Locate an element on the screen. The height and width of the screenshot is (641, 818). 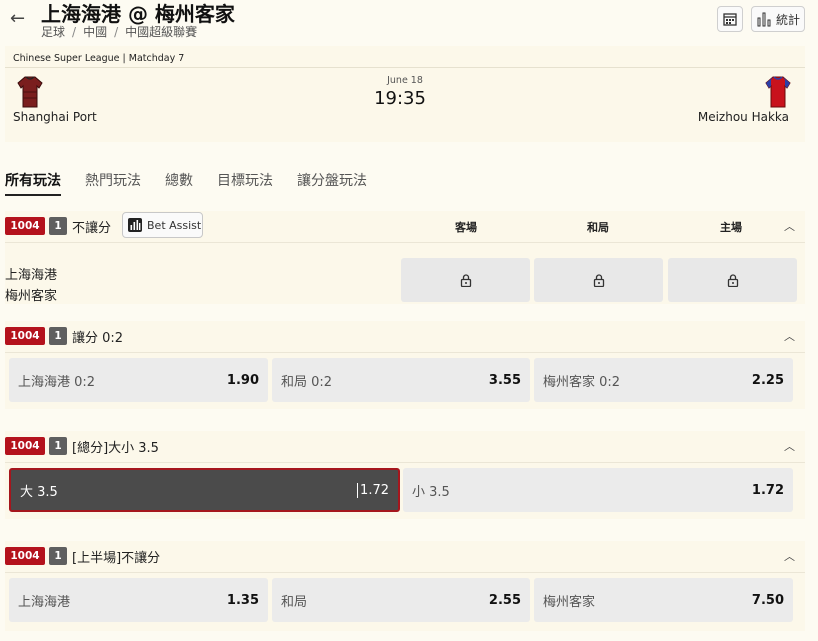
breadcrumb: 足球 / 中國 / 中國超級聯賽 is located at coordinates (119, 31).